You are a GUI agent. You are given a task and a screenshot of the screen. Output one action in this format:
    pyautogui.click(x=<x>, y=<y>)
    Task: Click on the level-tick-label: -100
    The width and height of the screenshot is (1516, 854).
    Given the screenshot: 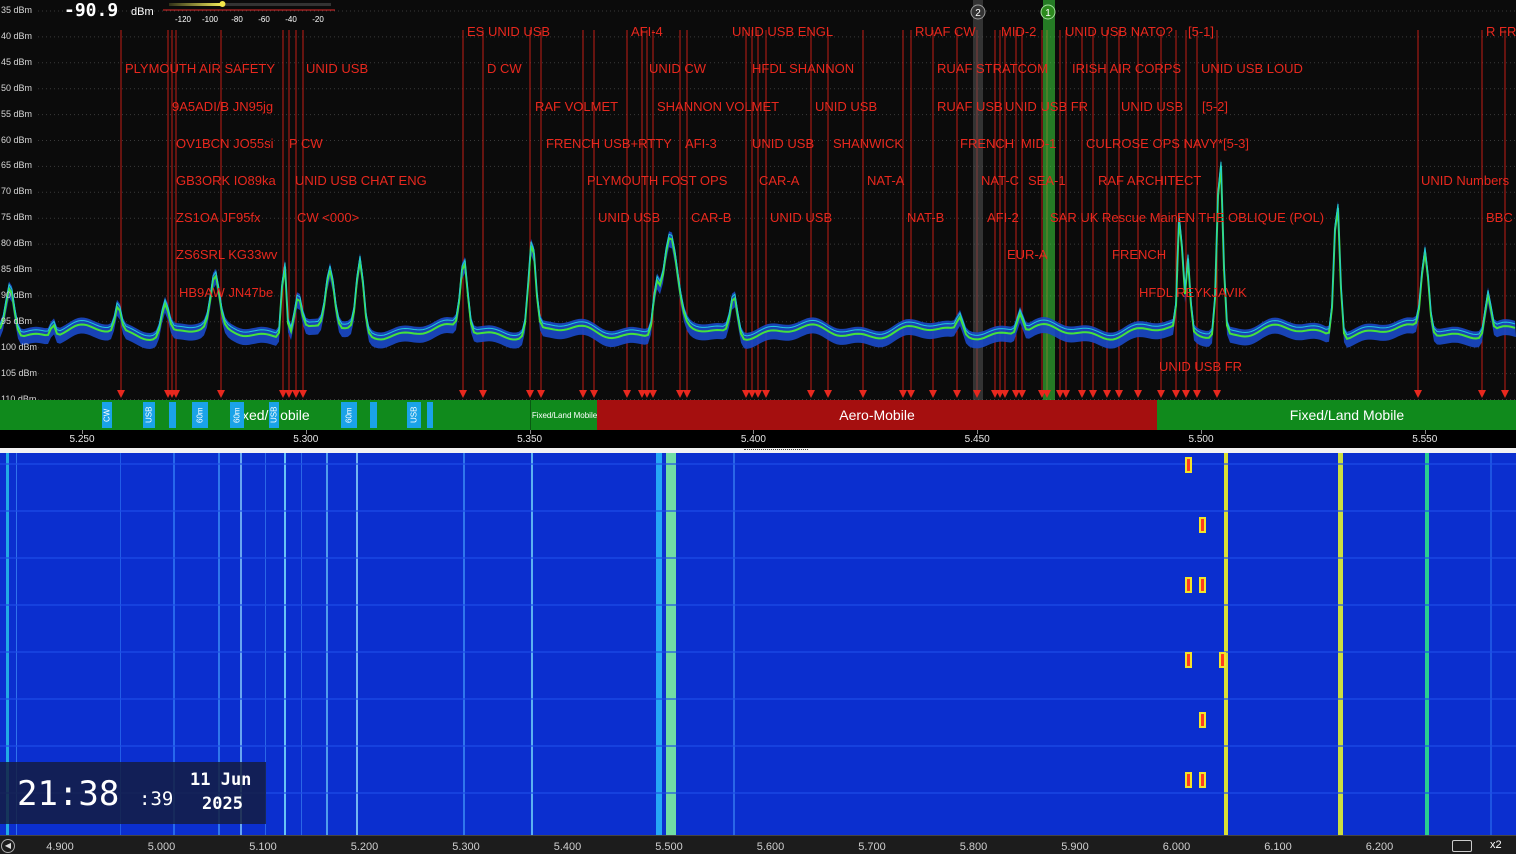 What is the action you would take?
    pyautogui.click(x=210, y=19)
    